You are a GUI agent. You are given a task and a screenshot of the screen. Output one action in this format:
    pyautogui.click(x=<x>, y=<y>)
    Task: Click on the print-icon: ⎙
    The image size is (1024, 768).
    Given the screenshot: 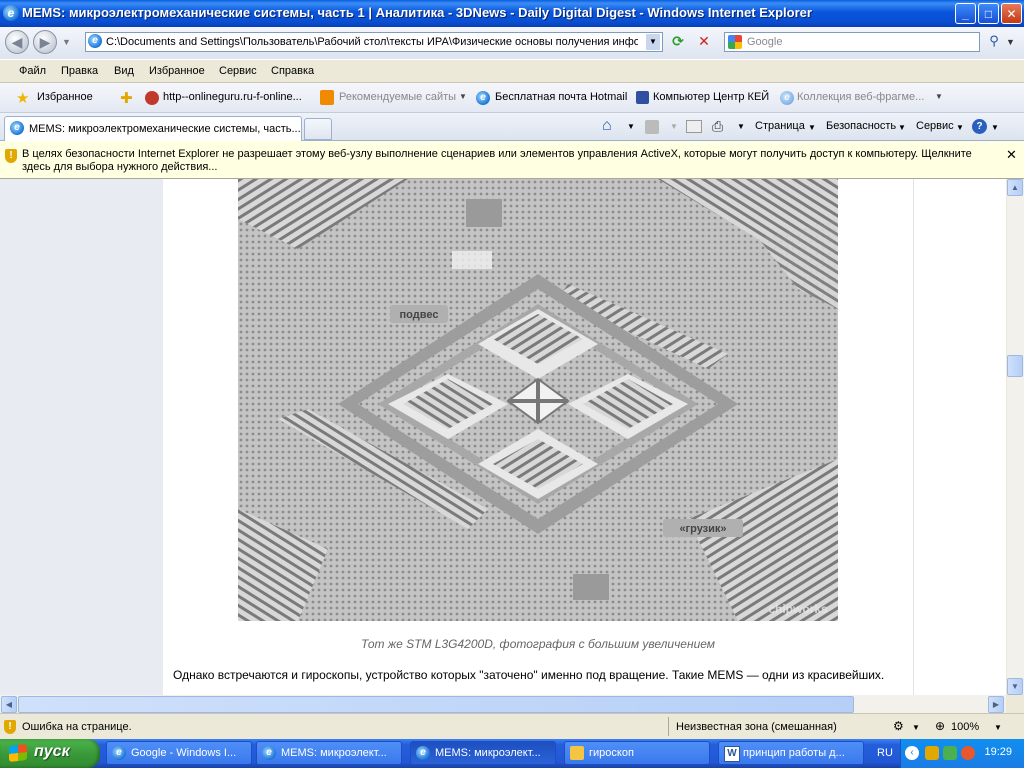 What is the action you would take?
    pyautogui.click(x=717, y=126)
    